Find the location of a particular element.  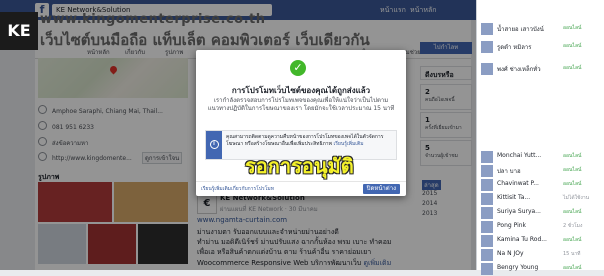

chat-contact: พงศ์ ช่างเหล็กทั่ว ออนไลน์ is located at coordinates (540, 69).